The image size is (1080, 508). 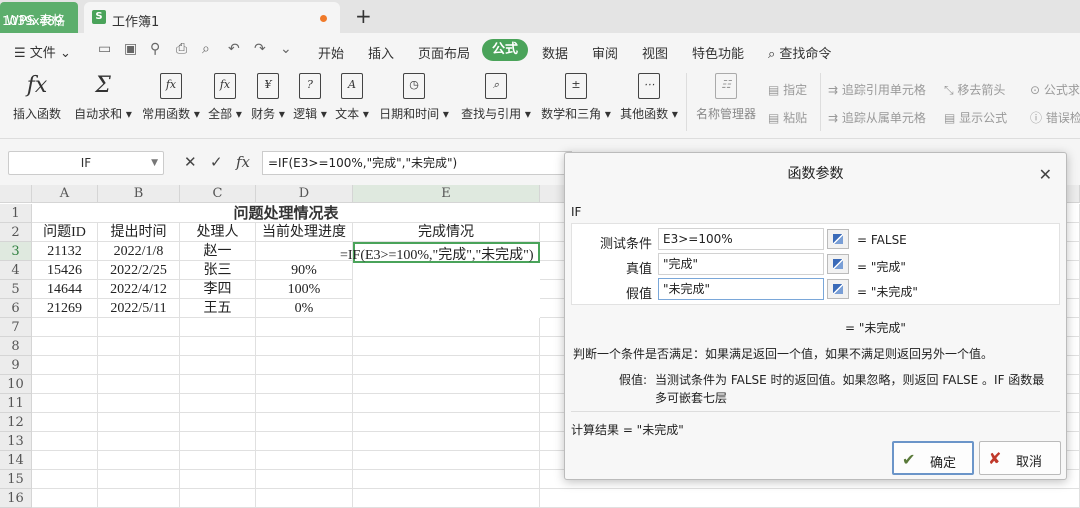 What do you see at coordinates (260, 49) in the screenshot?
I see `redo-icon: ↷` at bounding box center [260, 49].